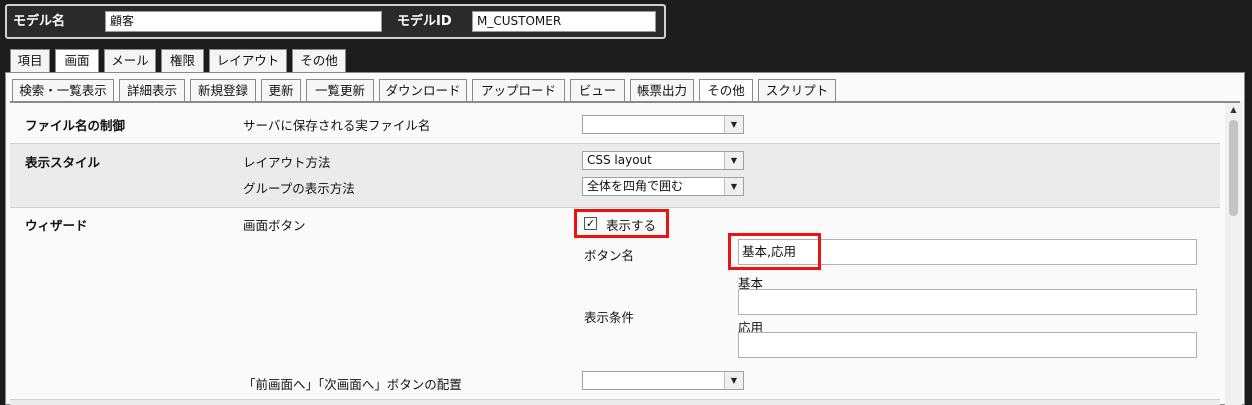 The width and height of the screenshot is (1252, 405). Describe the element at coordinates (77, 60) in the screenshot. I see `tab-screen: 画面` at that location.